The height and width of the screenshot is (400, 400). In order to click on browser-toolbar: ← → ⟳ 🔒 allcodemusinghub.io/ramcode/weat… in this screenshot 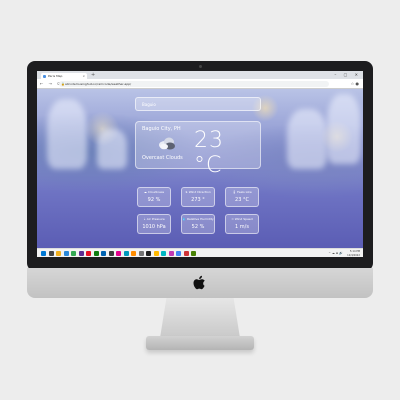, I will do `click(200, 84)`.